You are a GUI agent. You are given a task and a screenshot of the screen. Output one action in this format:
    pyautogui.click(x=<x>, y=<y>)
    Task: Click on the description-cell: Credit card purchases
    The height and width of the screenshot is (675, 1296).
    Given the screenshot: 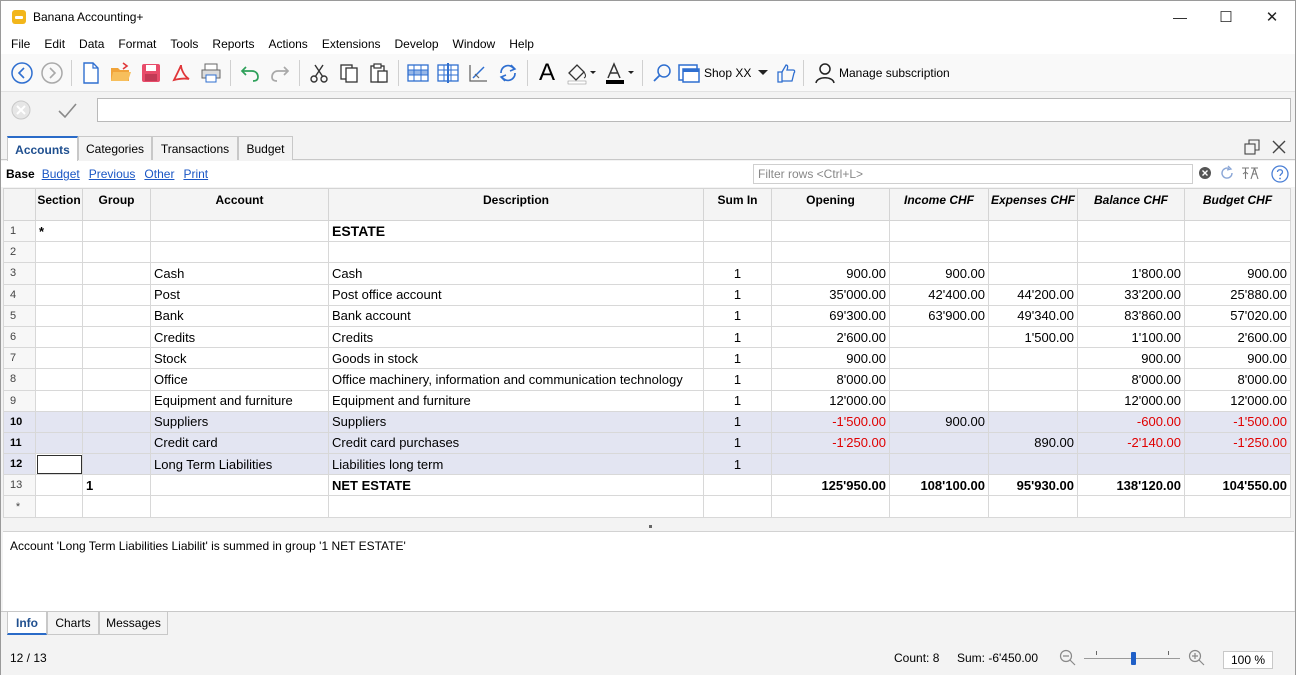 What is the action you would take?
    pyautogui.click(x=516, y=443)
    